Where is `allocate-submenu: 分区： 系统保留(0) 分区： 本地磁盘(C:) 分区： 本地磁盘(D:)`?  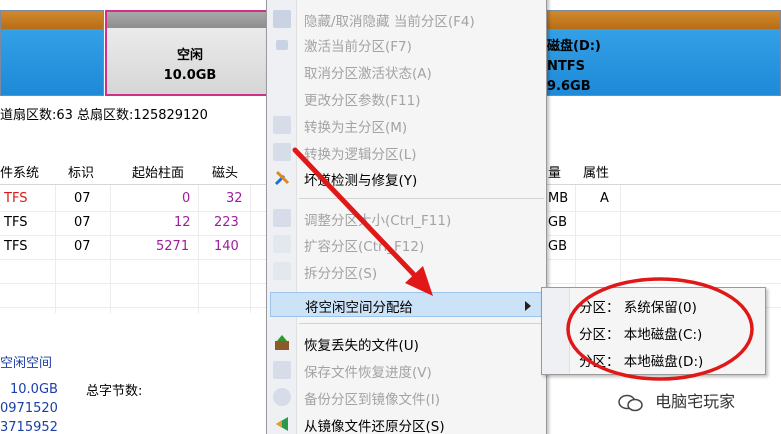 allocate-submenu: 分区： 系统保留(0) 分区： 本地磁盘(C:) 分区： 本地磁盘(D:) is located at coordinates (653, 331).